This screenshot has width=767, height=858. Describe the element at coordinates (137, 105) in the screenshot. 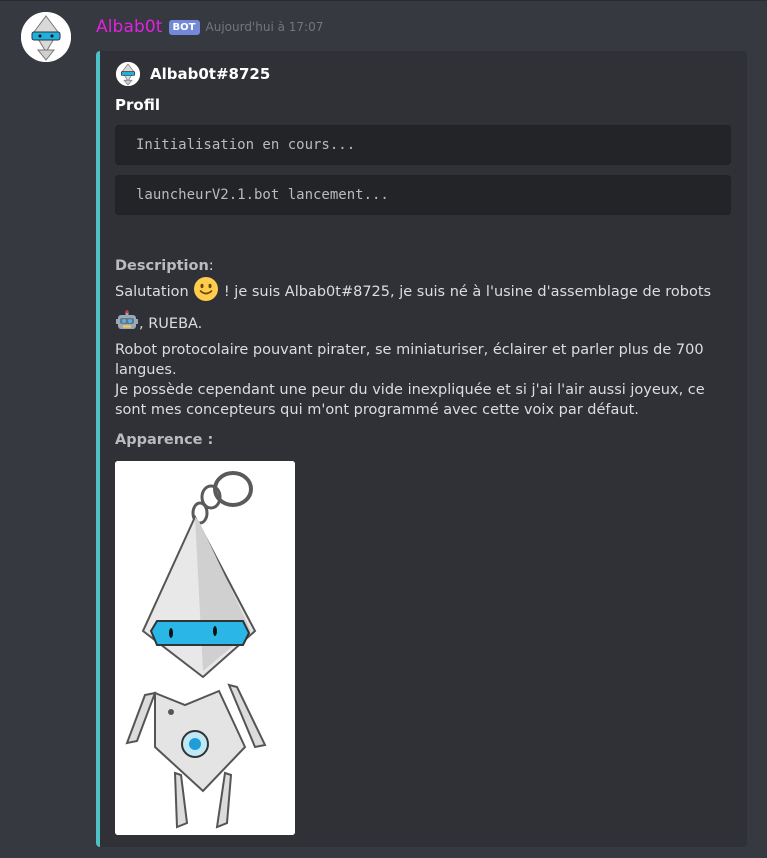

I see `embed-title: Profil` at that location.